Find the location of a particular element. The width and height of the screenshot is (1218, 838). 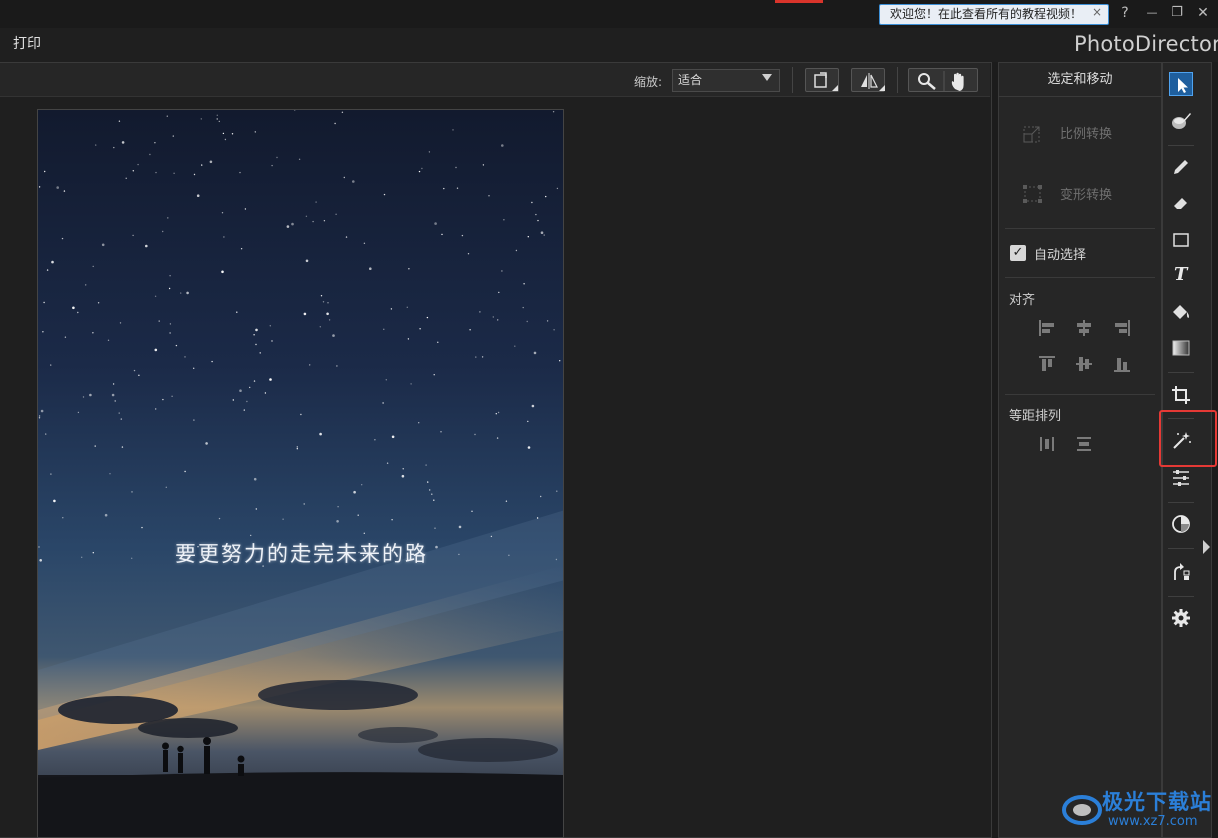

align-right-icon is located at coordinates (1122, 328).